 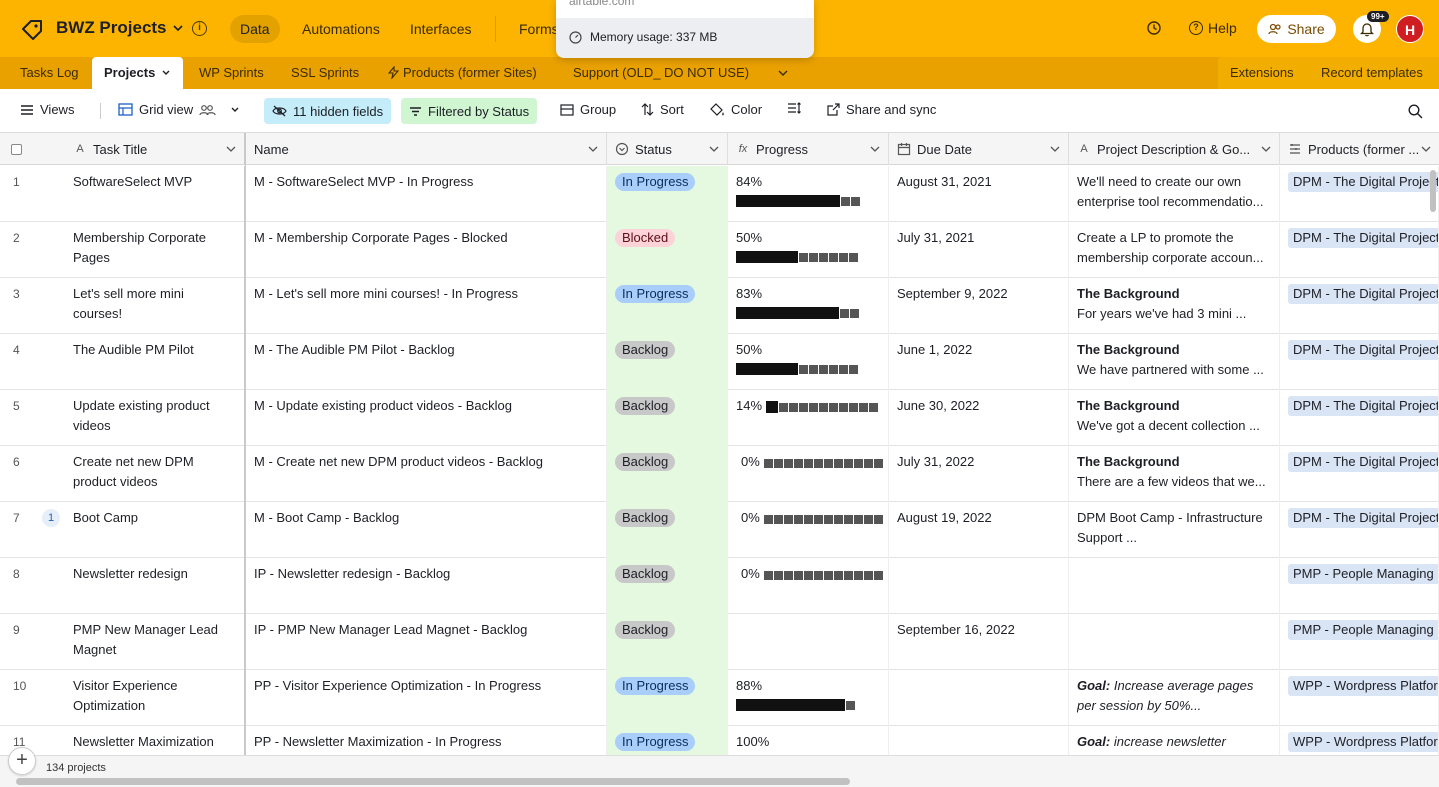 What do you see at coordinates (426, 194) in the screenshot?
I see `name-cell: M - SoftwareSelect MVP - In Progress` at bounding box center [426, 194].